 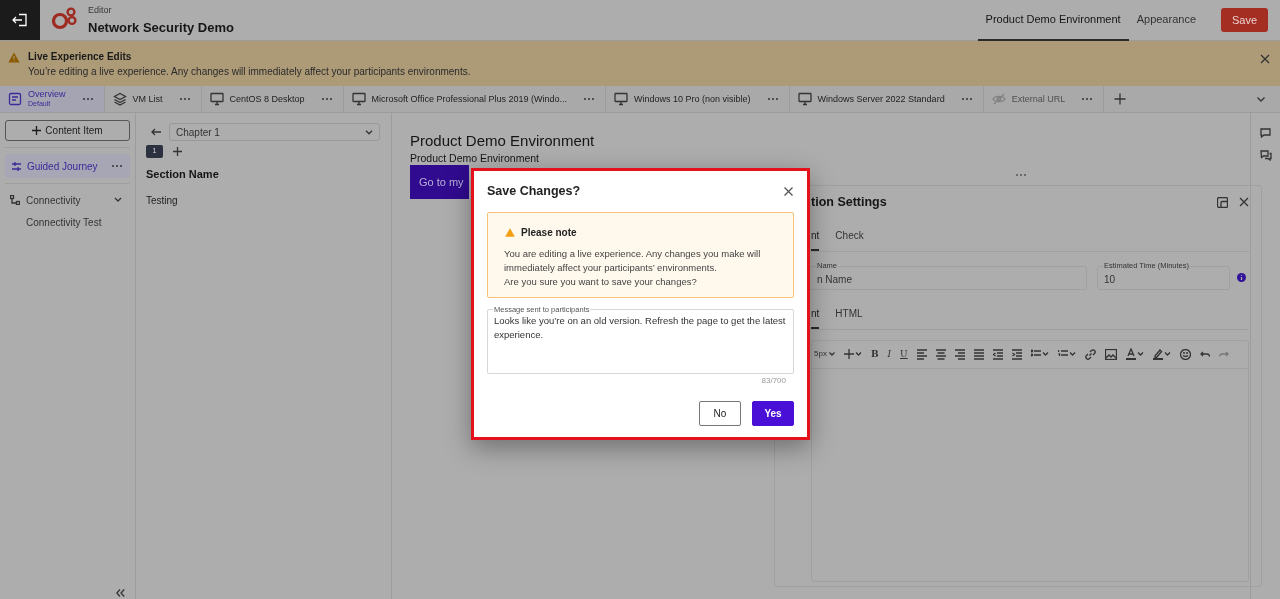 I want to click on tab-label: Windows Server 2022 Standard, so click(x=881, y=99).